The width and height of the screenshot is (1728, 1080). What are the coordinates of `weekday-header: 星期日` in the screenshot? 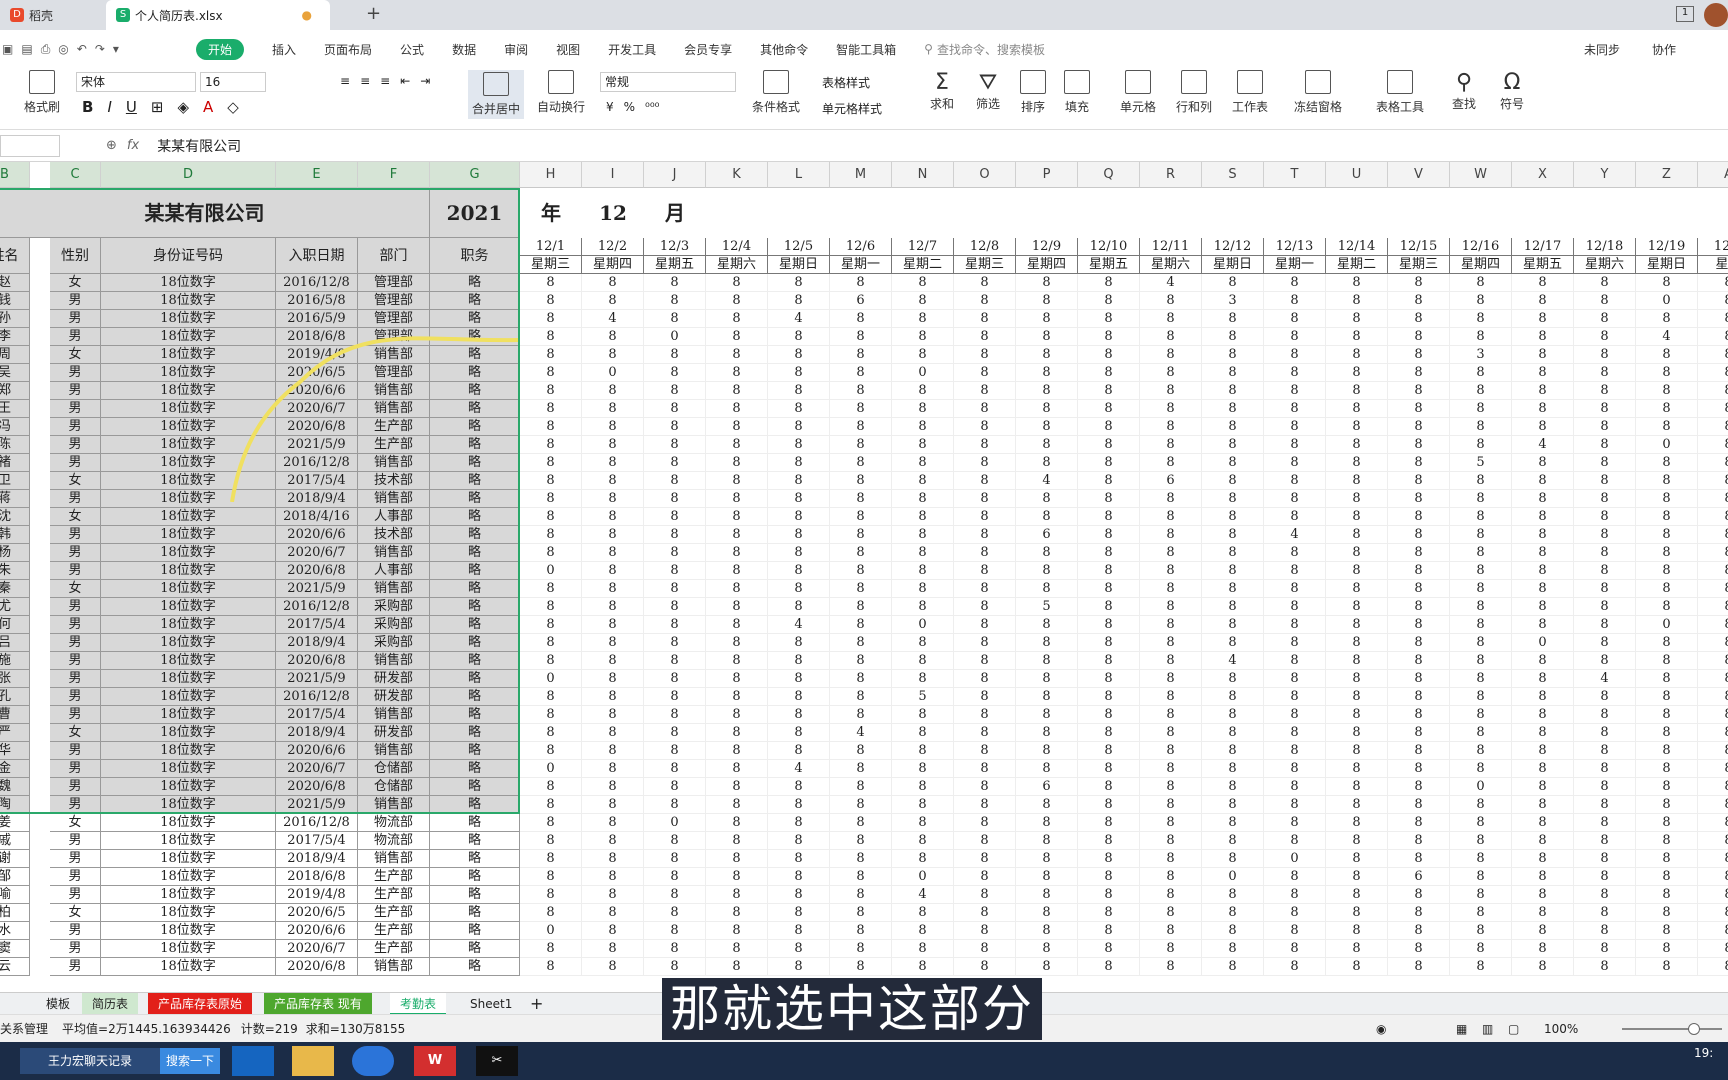 It's located at (1667, 265).